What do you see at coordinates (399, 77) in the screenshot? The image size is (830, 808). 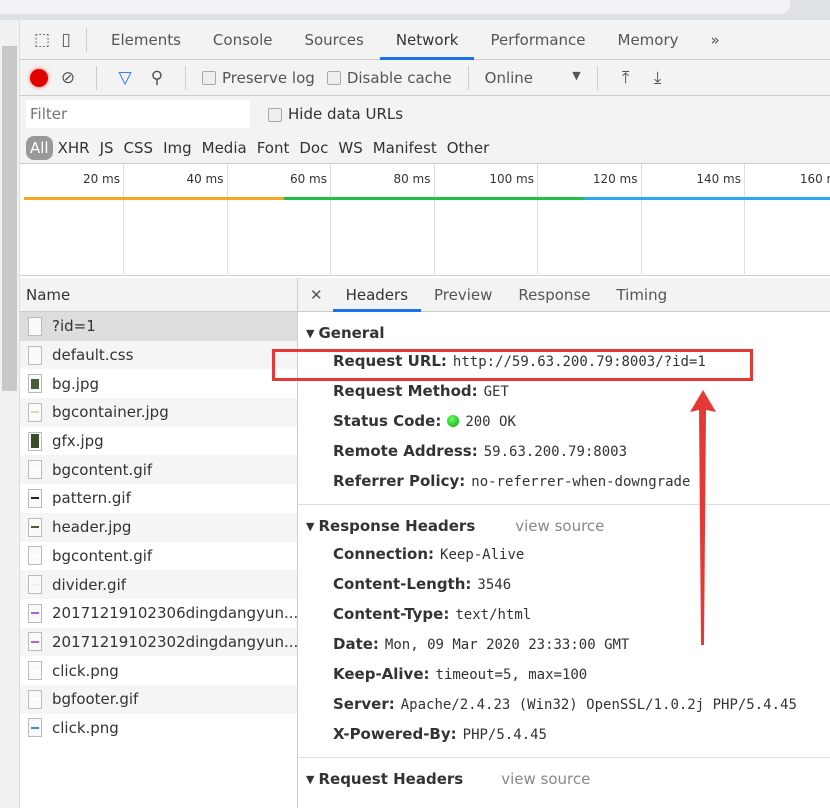 I see `disable-cache-label: Disable cache` at bounding box center [399, 77].